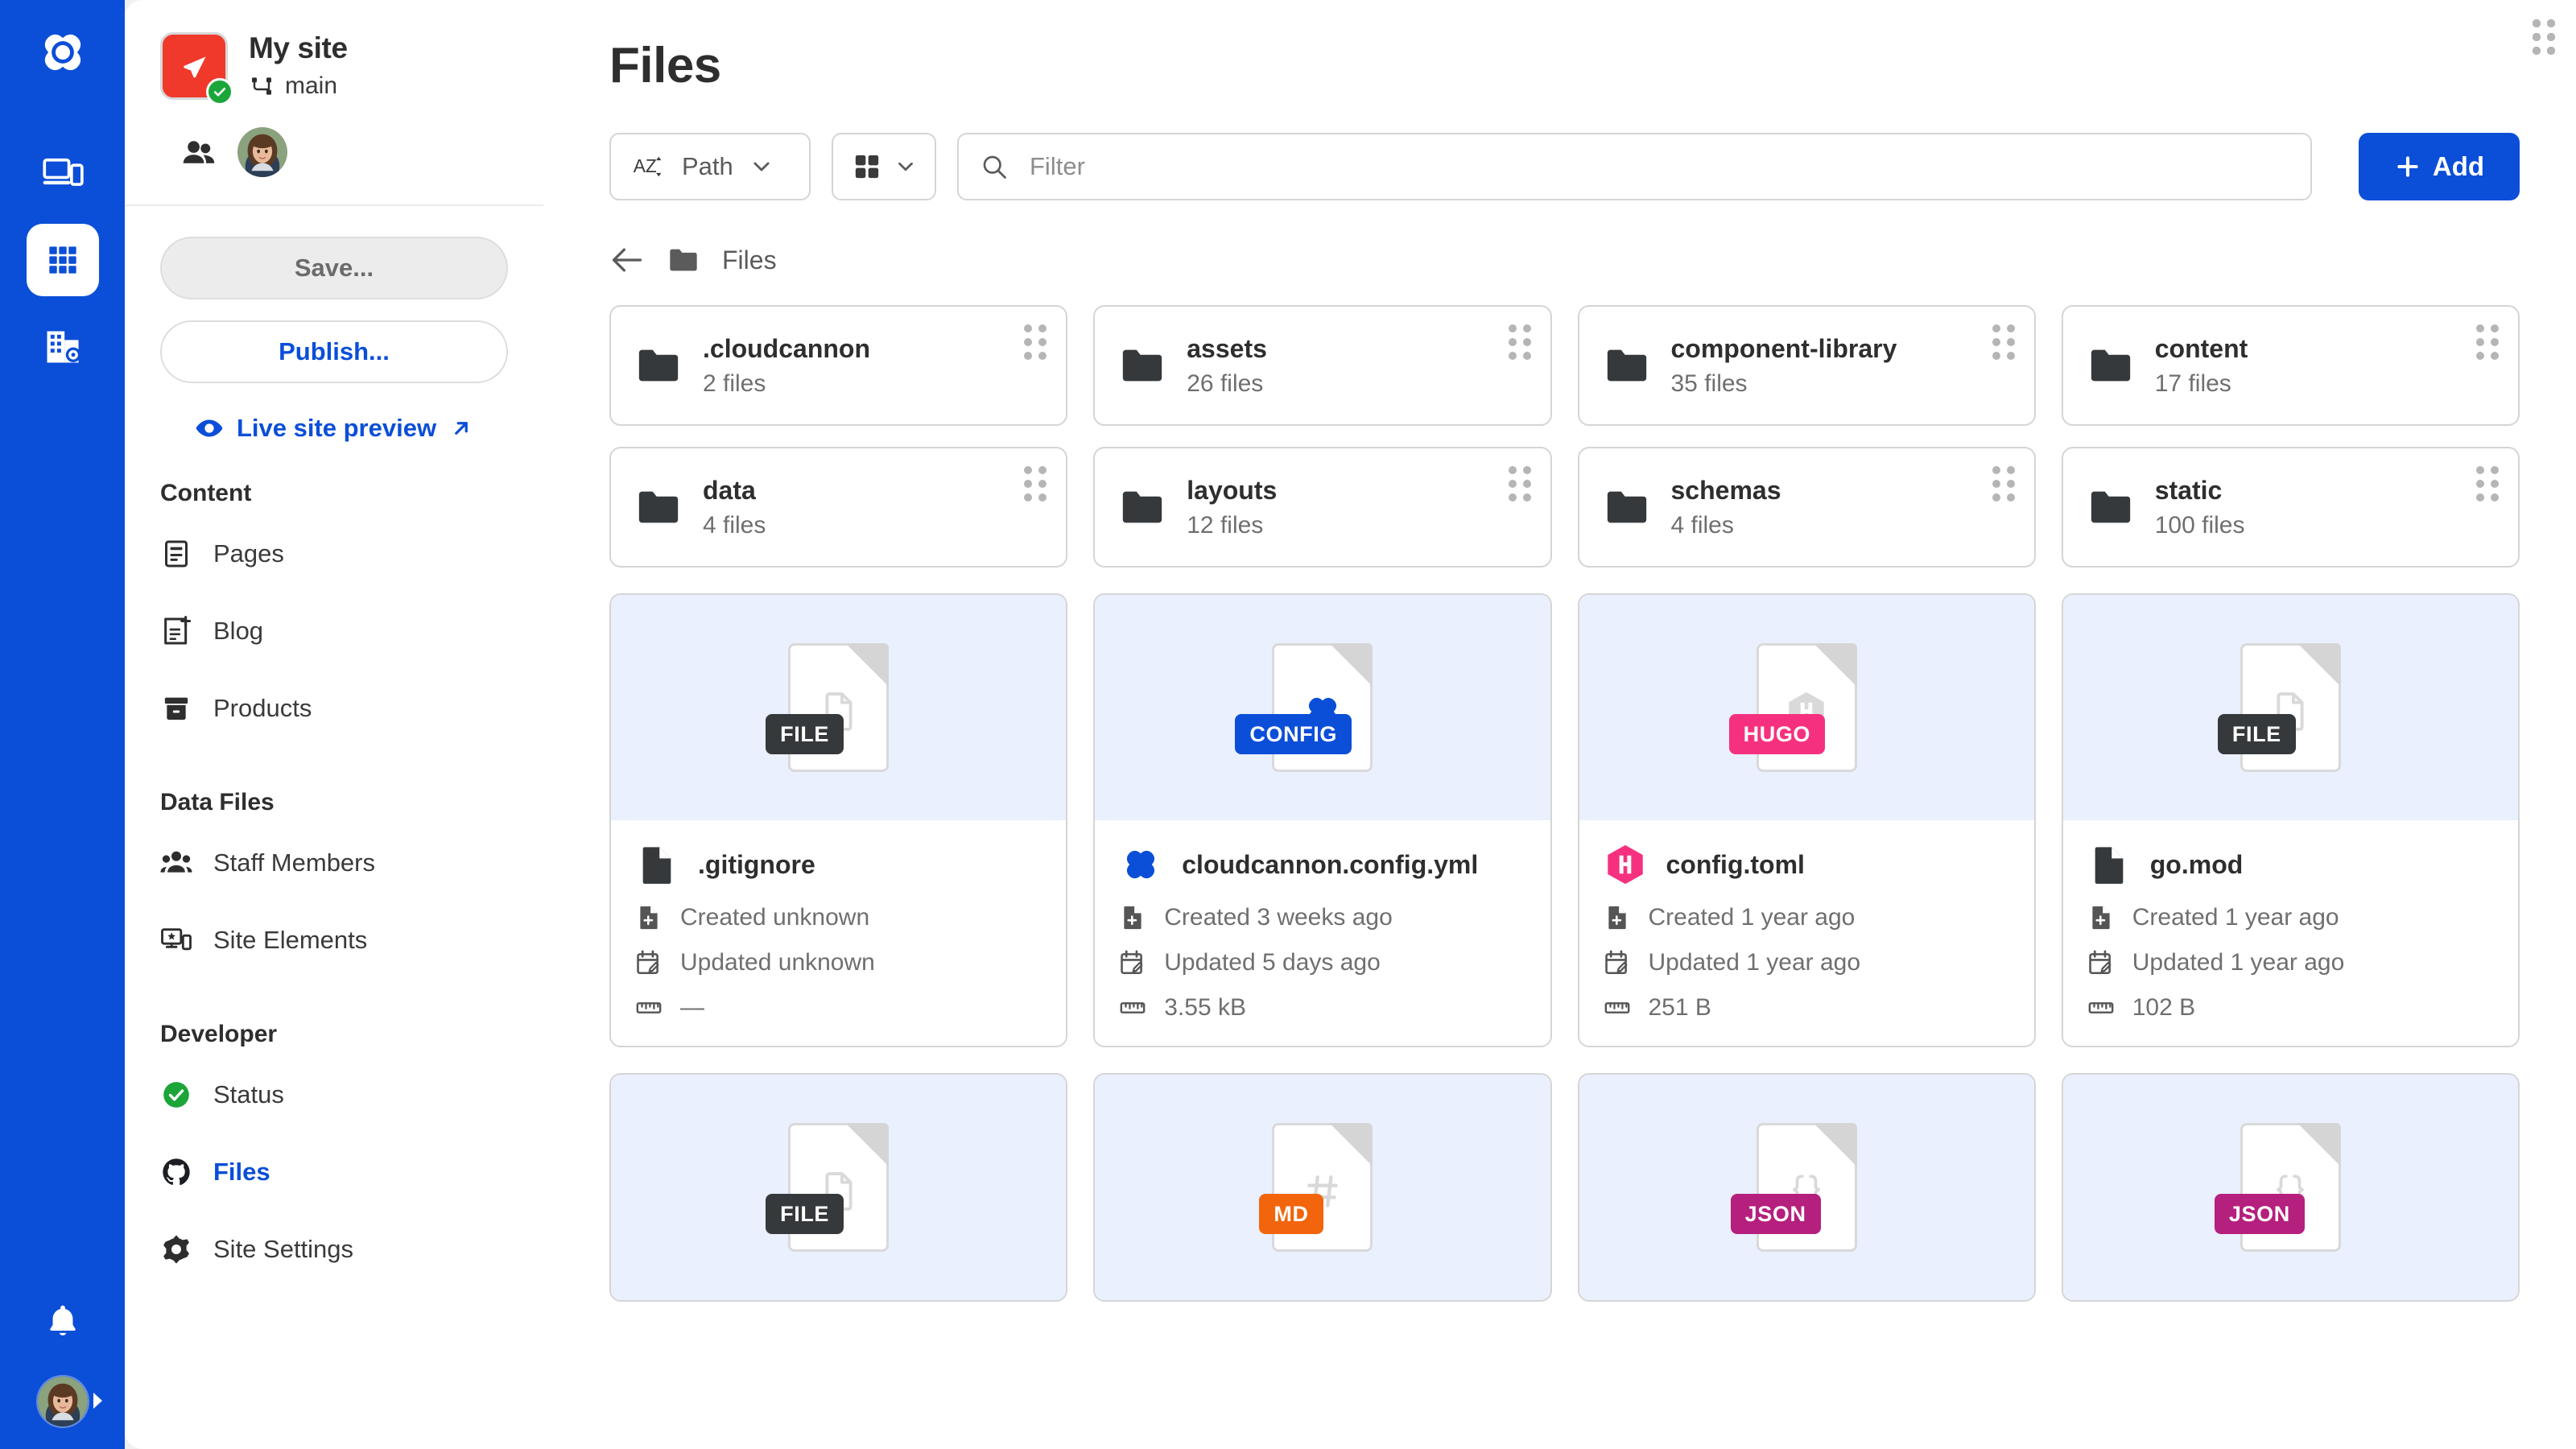 This screenshot has height=1449, width=2576. What do you see at coordinates (1735, 864) in the screenshot?
I see `file-name: config.toml` at bounding box center [1735, 864].